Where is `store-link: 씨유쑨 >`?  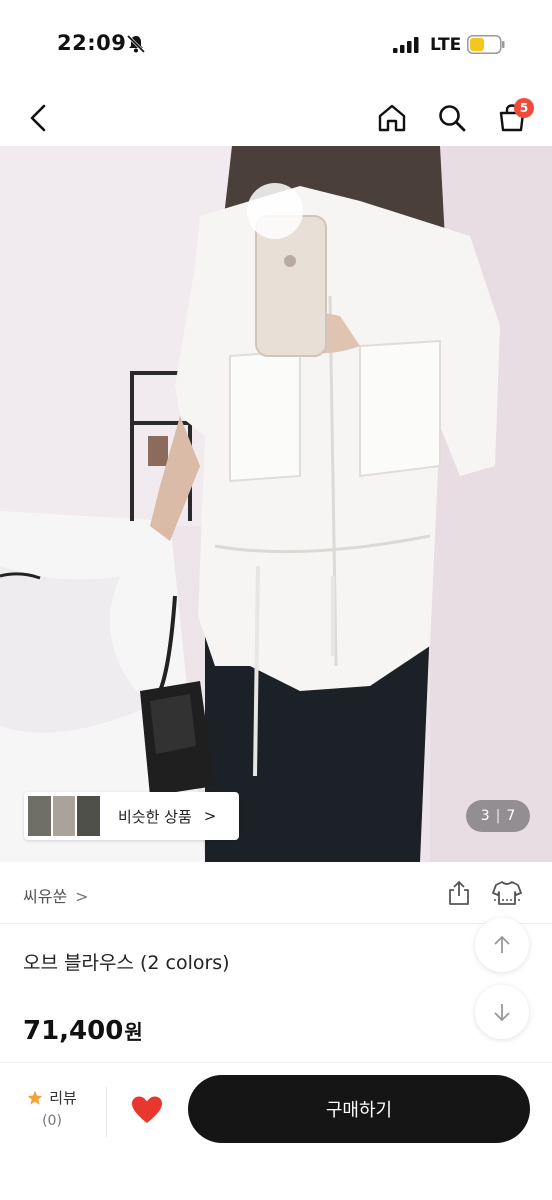 store-link: 씨유쑨 > is located at coordinates (56, 895).